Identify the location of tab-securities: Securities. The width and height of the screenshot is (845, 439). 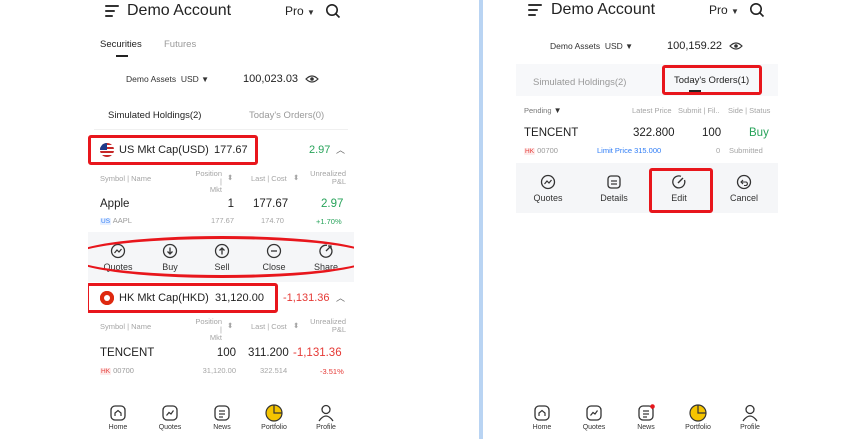
(121, 44).